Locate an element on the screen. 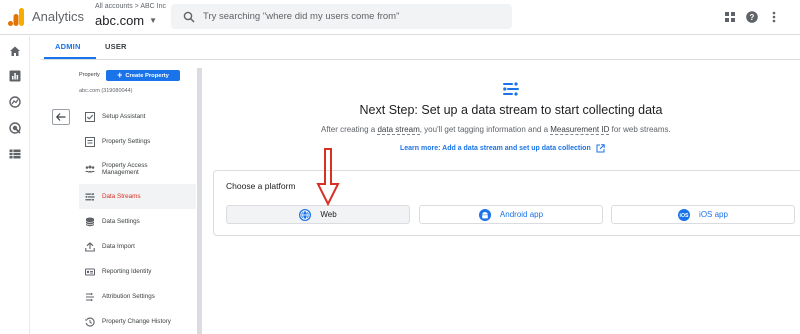 The width and height of the screenshot is (800, 334). android-icon is located at coordinates (484, 214).